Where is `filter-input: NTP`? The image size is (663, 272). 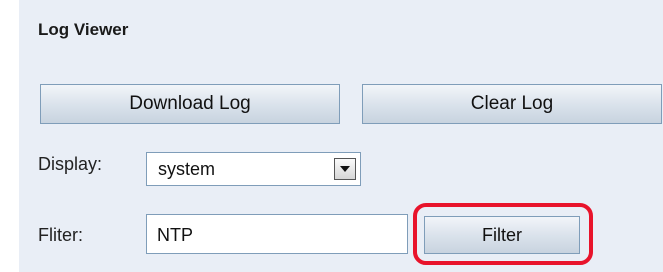 filter-input: NTP is located at coordinates (277, 234).